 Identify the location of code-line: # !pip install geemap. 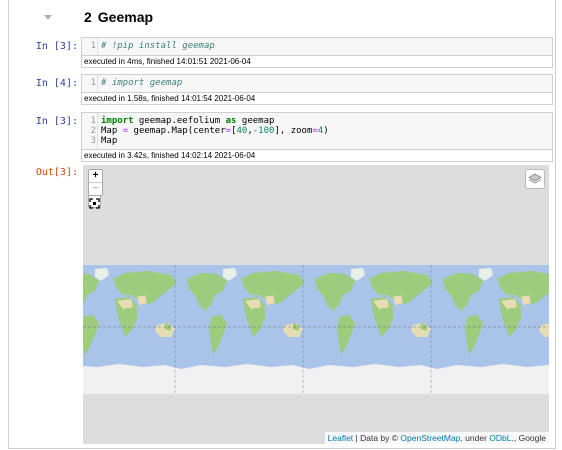
(158, 46).